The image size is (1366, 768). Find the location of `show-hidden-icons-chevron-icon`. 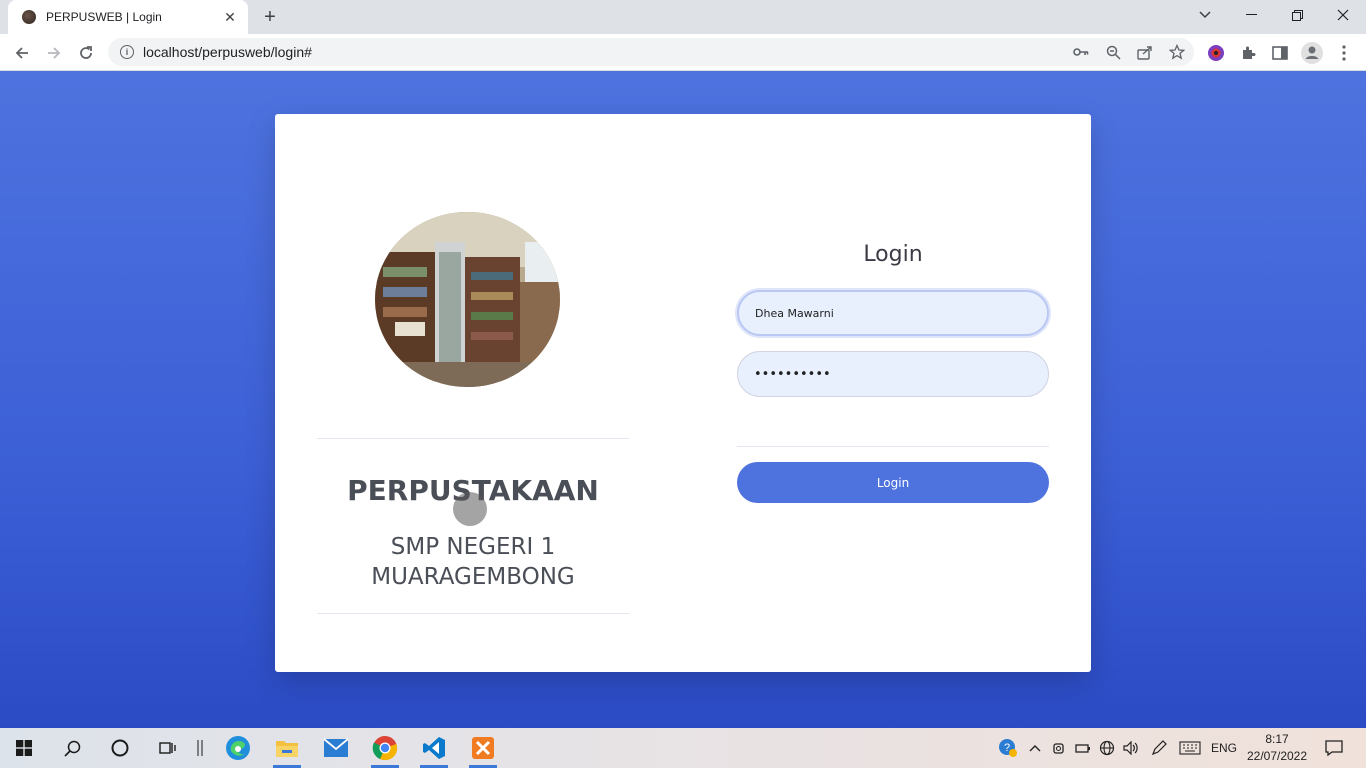

show-hidden-icons-chevron-icon is located at coordinates (1035, 748).